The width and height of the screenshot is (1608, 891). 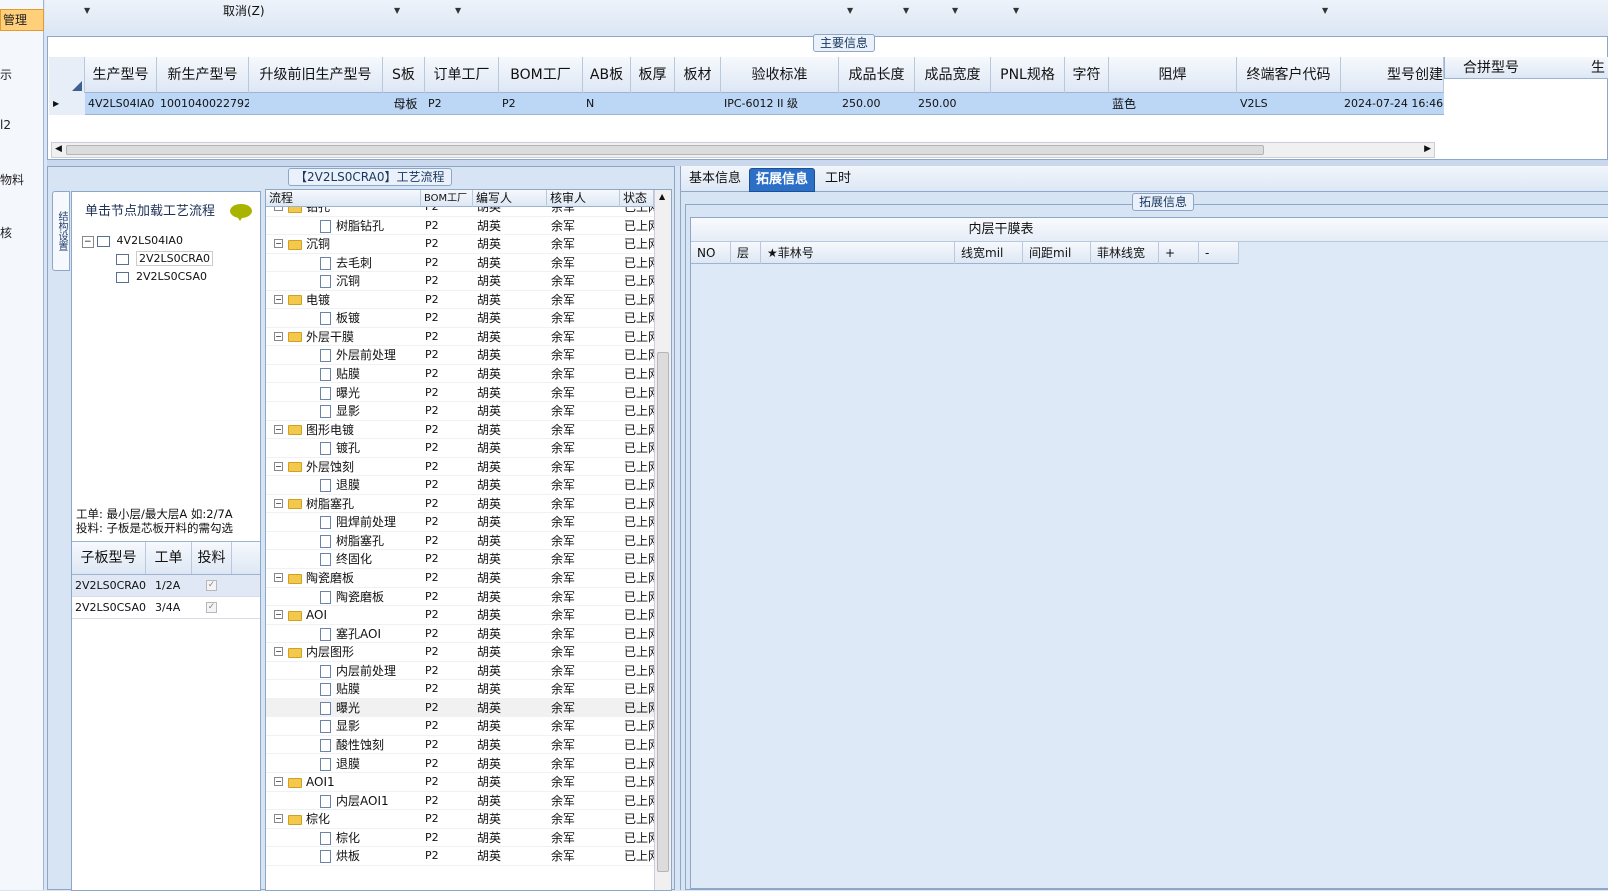 I want to click on cell-order: 3/4A, so click(x=172, y=608).